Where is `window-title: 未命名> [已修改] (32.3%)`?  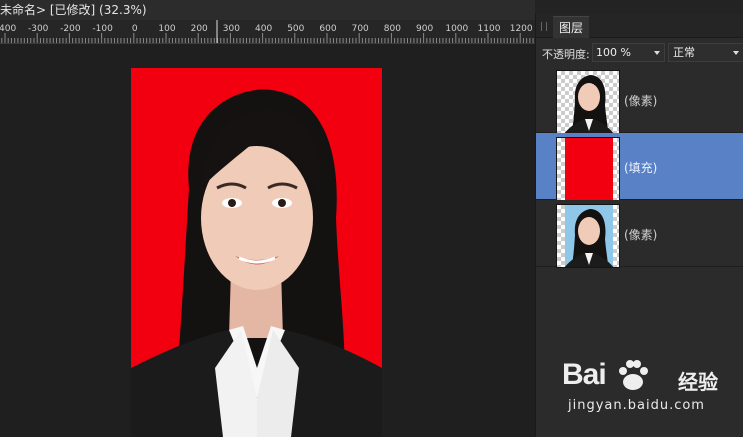 window-title: 未命名> [已修改] (32.3%) is located at coordinates (267, 10).